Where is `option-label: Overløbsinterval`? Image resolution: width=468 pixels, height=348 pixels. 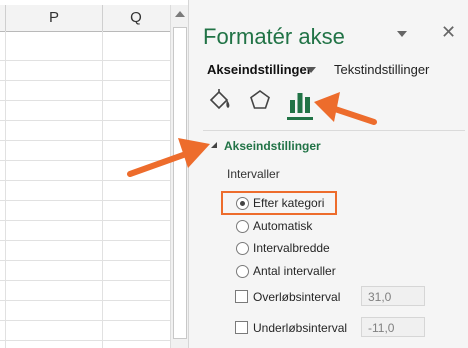
option-label: Overløbsinterval is located at coordinates (296, 297).